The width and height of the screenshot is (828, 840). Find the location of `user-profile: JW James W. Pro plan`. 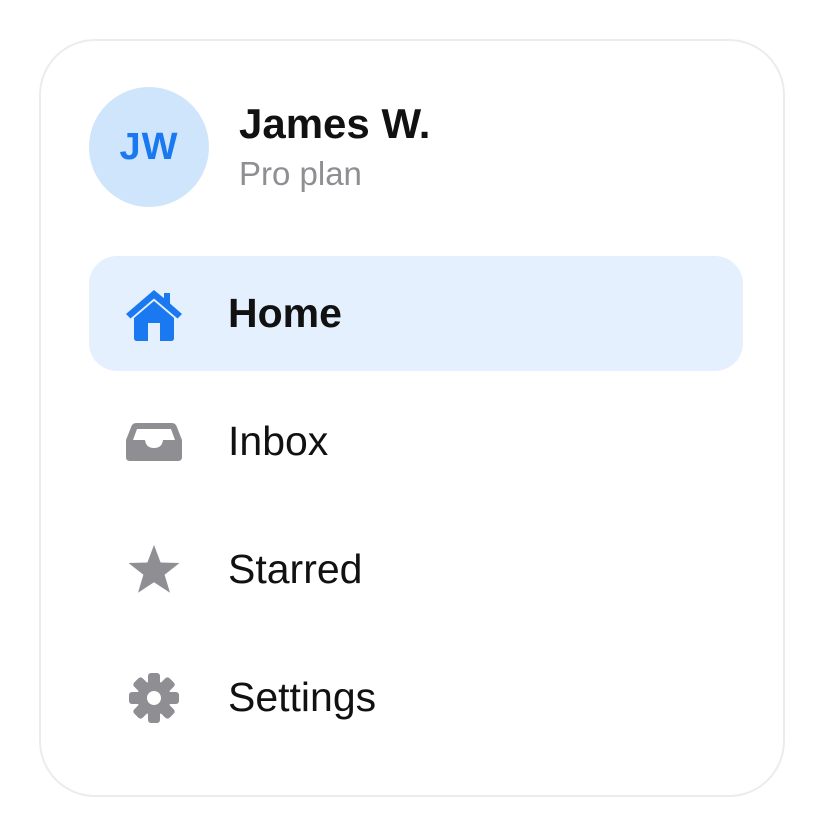

user-profile: JW James W. Pro plan is located at coordinates (259, 147).